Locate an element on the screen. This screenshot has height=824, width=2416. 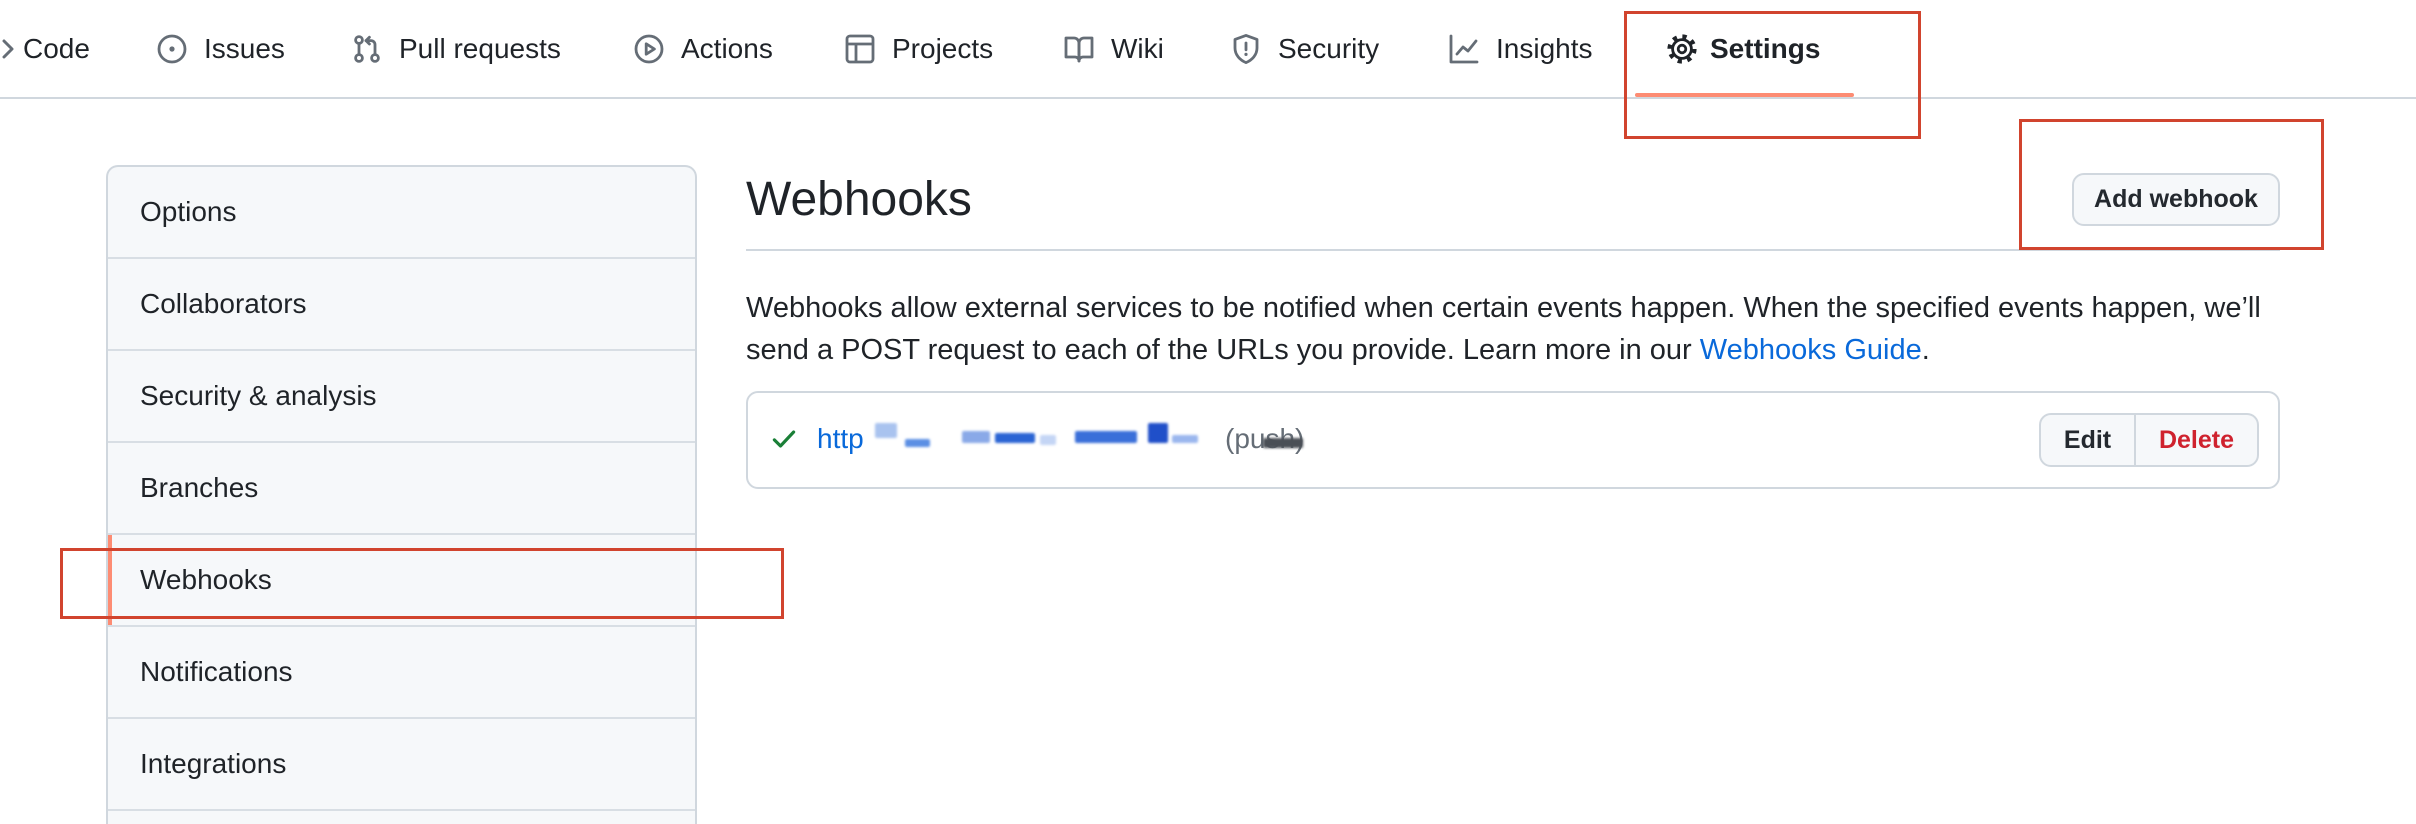
tab-projects: Projects is located at coordinates (918, 49).